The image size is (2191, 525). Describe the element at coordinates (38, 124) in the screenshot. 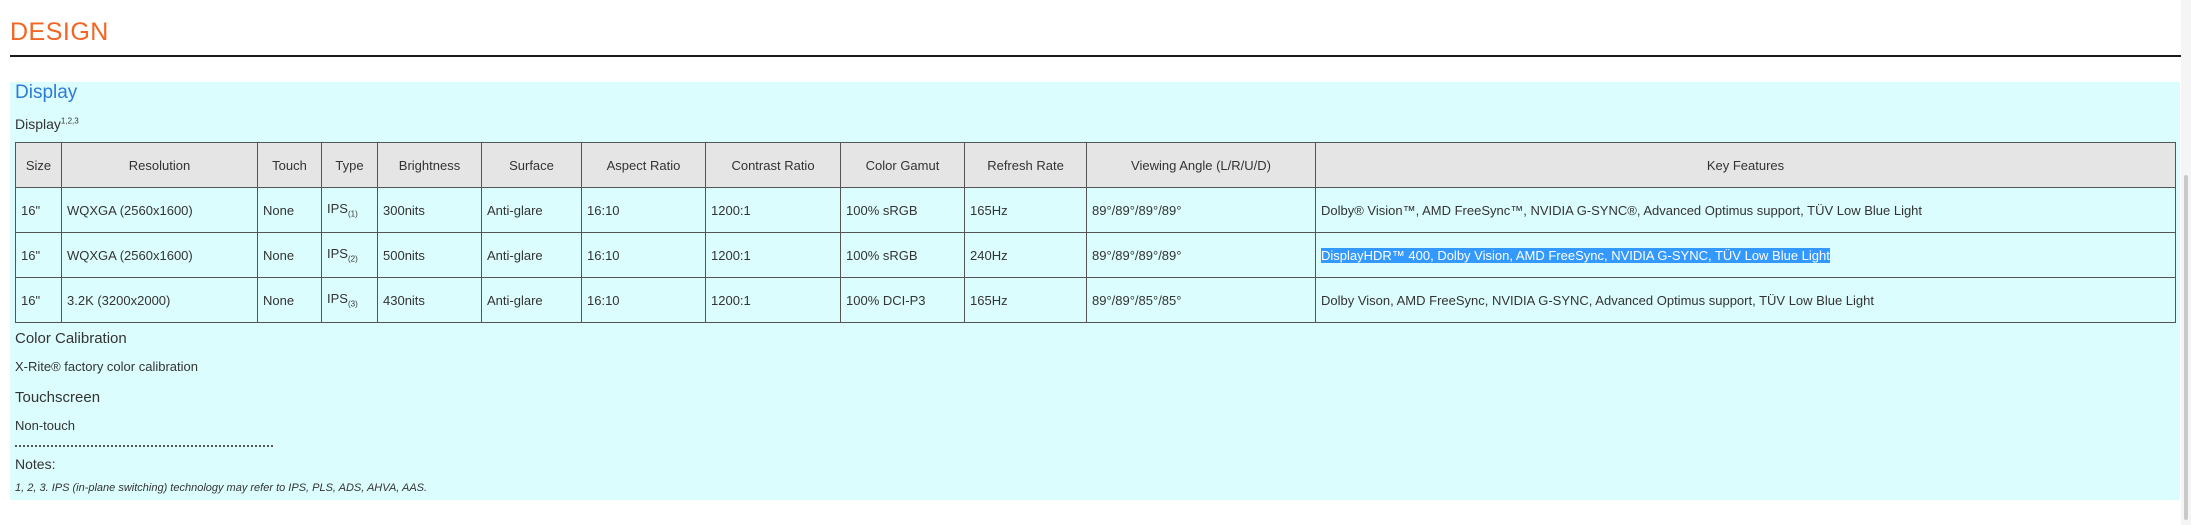

I see `display-label-text: Display` at that location.